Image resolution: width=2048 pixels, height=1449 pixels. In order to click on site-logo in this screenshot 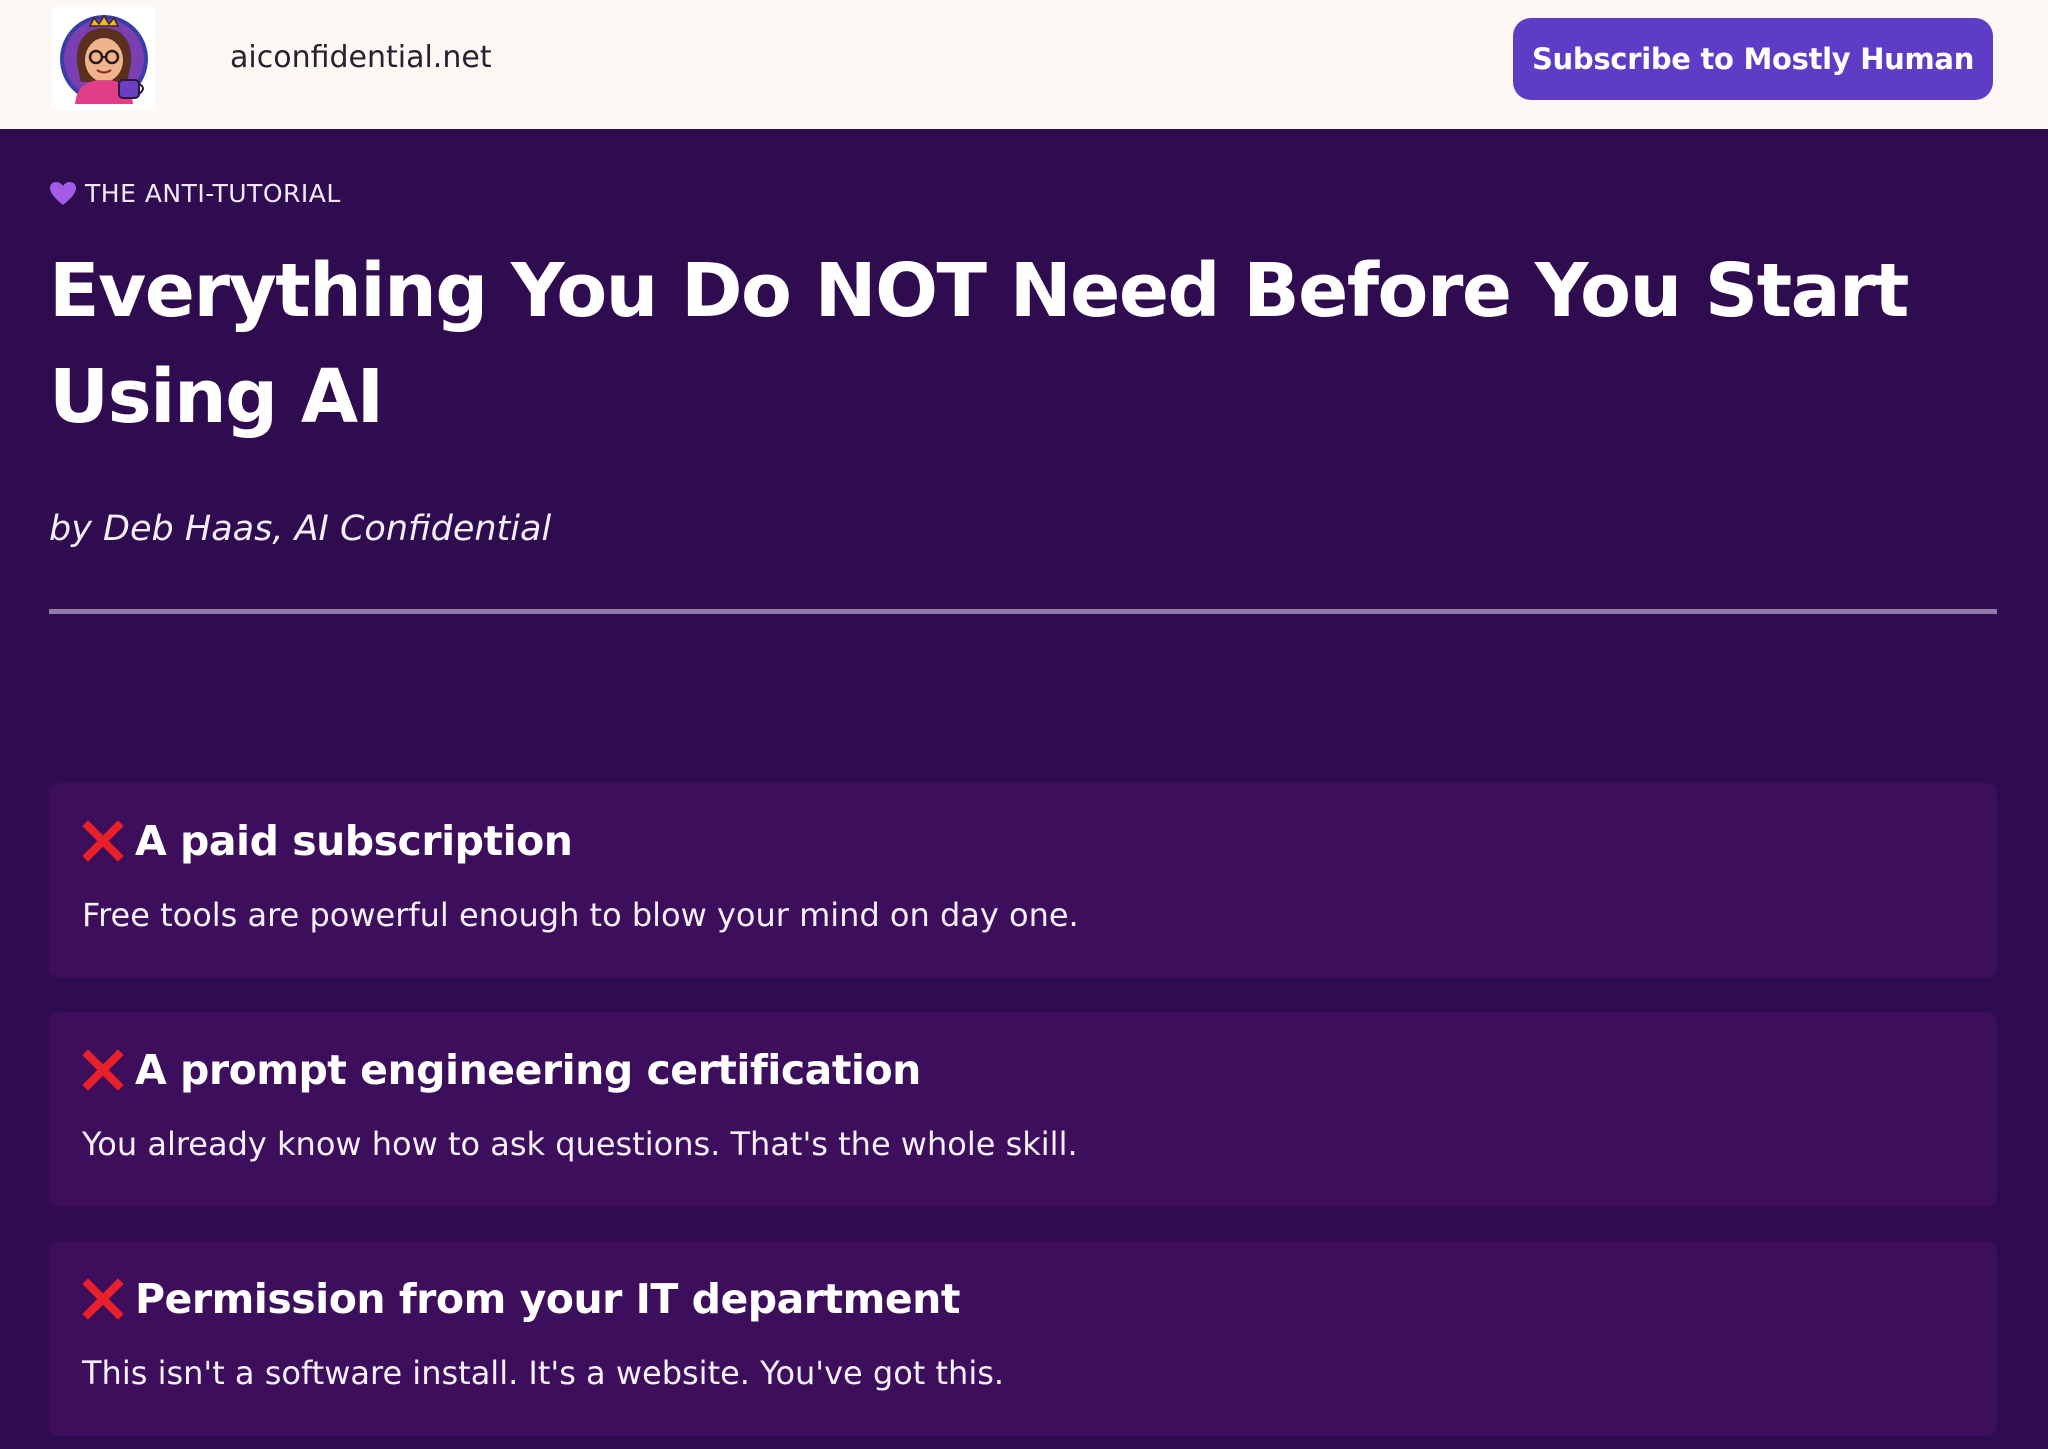, I will do `click(103, 58)`.